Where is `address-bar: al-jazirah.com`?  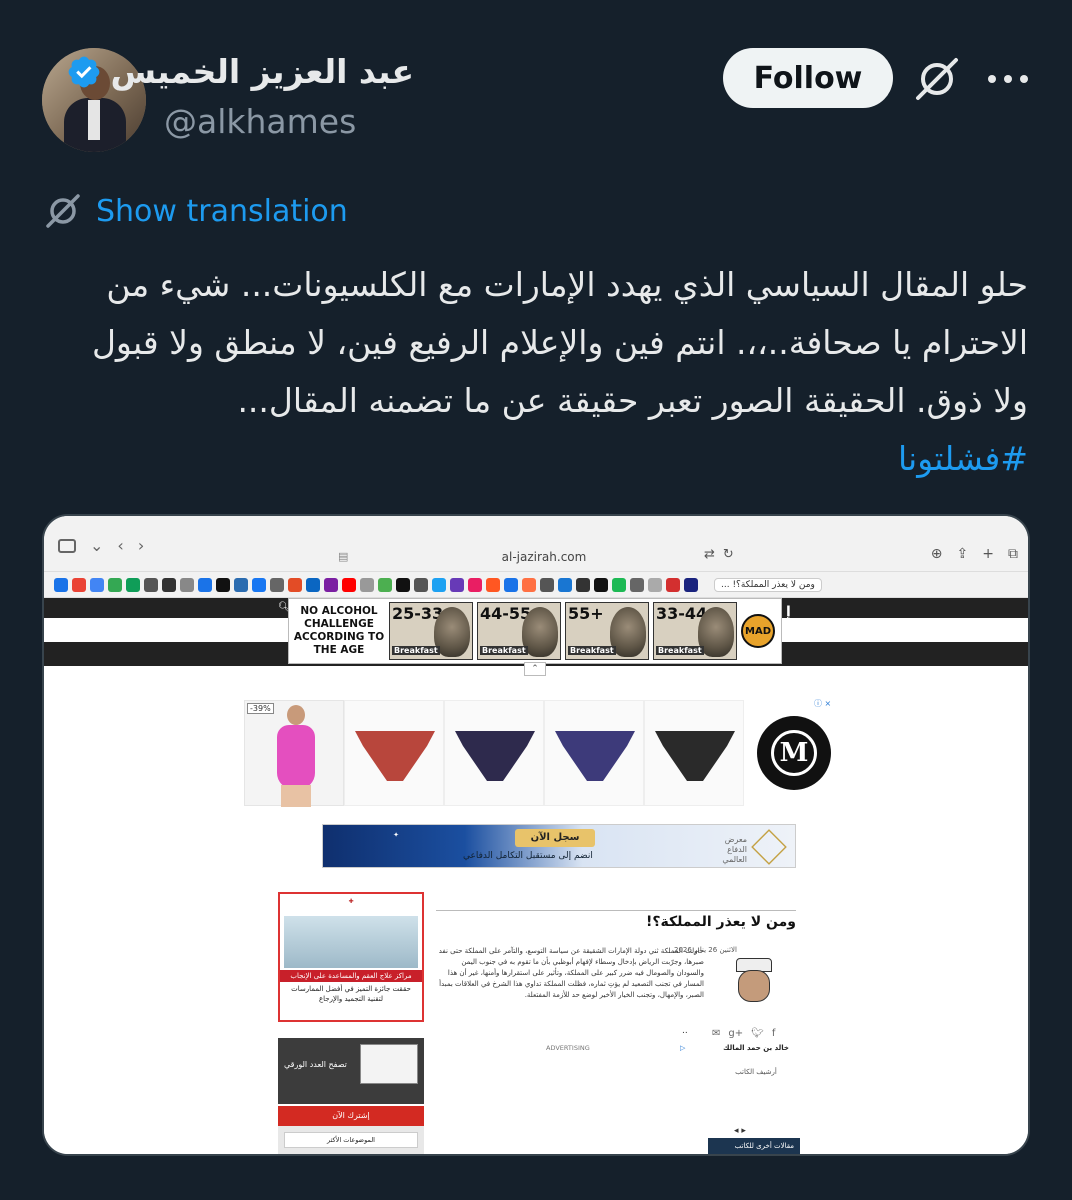 address-bar: al-jazirah.com is located at coordinates (544, 557).